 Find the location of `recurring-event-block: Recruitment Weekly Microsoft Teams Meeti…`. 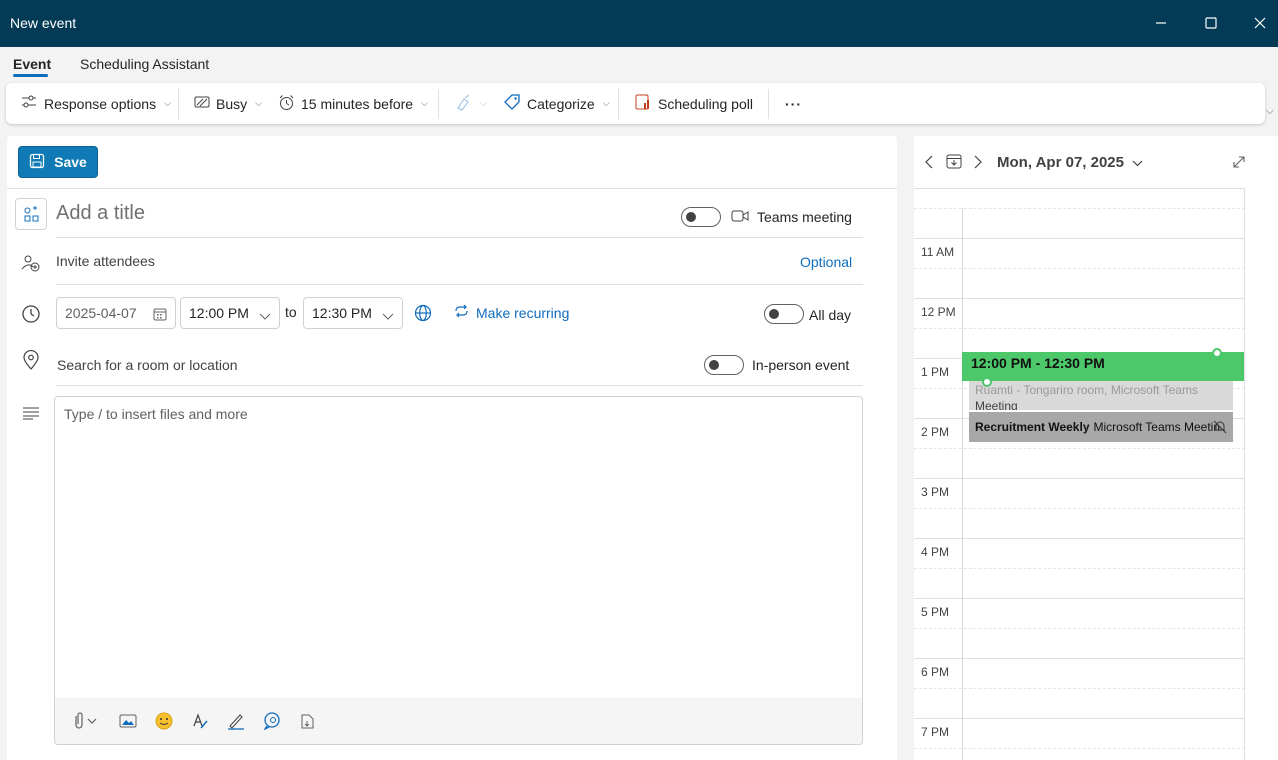

recurring-event-block: Recruitment Weekly Microsoft Teams Meeti… is located at coordinates (1101, 427).